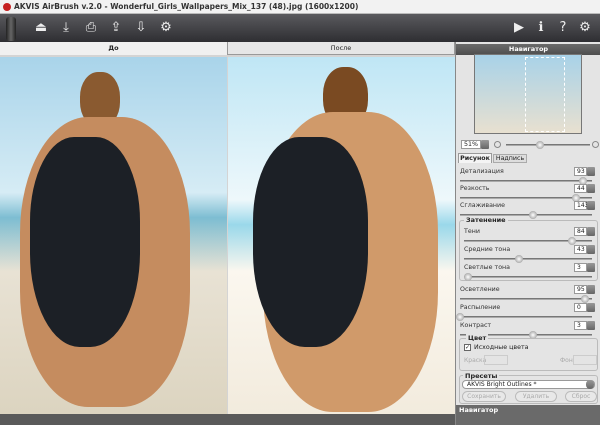 This screenshot has width=600, height=425. What do you see at coordinates (480, 289) in the screenshot?
I see `param-label: Осветление` at bounding box center [480, 289].